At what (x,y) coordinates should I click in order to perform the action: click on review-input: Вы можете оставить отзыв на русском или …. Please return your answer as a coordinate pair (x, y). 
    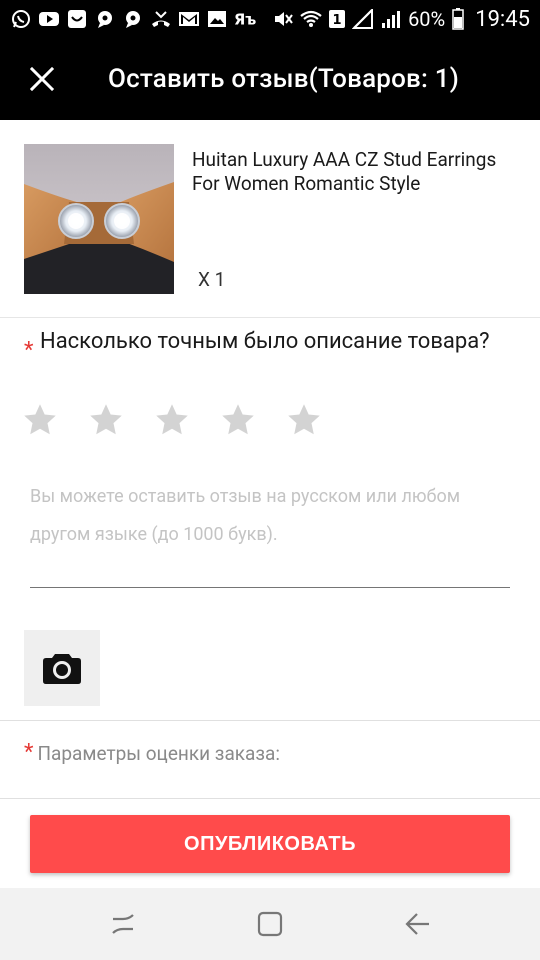
    Looking at the image, I should click on (270, 533).